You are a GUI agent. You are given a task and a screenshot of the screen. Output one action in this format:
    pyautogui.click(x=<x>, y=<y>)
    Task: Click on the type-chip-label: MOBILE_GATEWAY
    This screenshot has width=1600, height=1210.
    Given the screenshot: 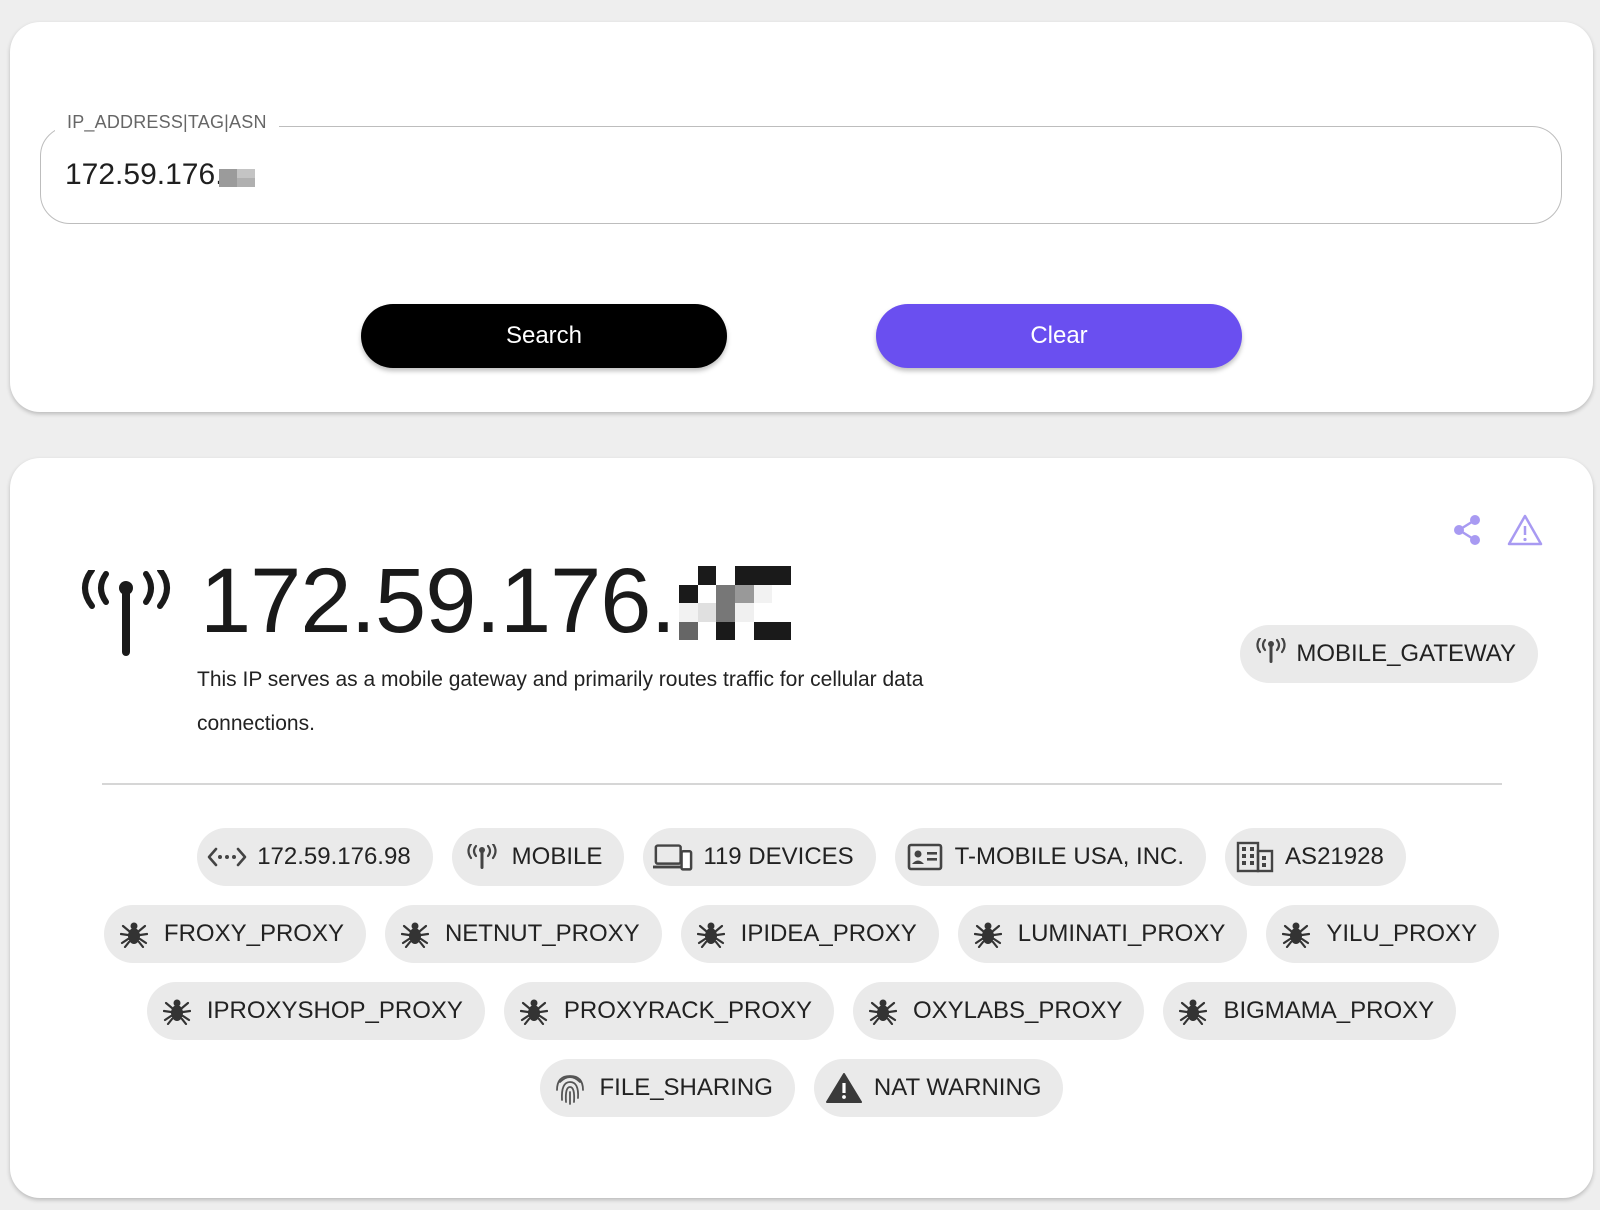 What is the action you would take?
    pyautogui.click(x=1406, y=653)
    